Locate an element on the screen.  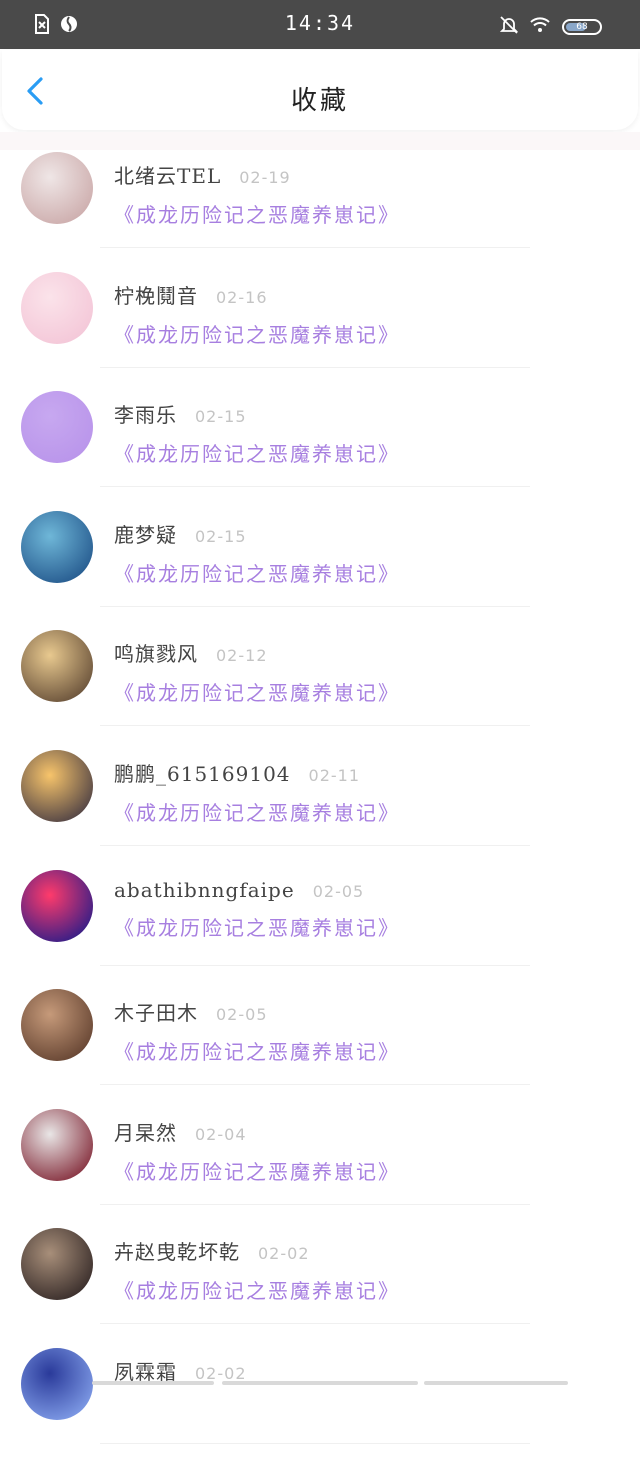
item-header-row: 李雨乐 02-15 is located at coordinates (357, 413).